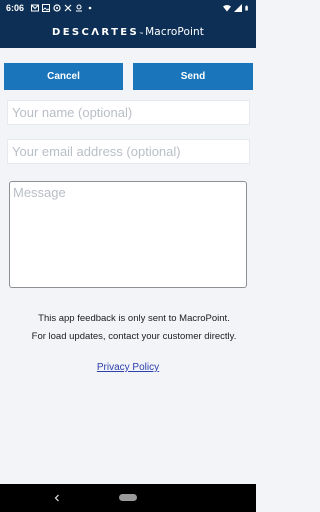  What do you see at coordinates (46, 8) in the screenshot?
I see `photo-icon` at bounding box center [46, 8].